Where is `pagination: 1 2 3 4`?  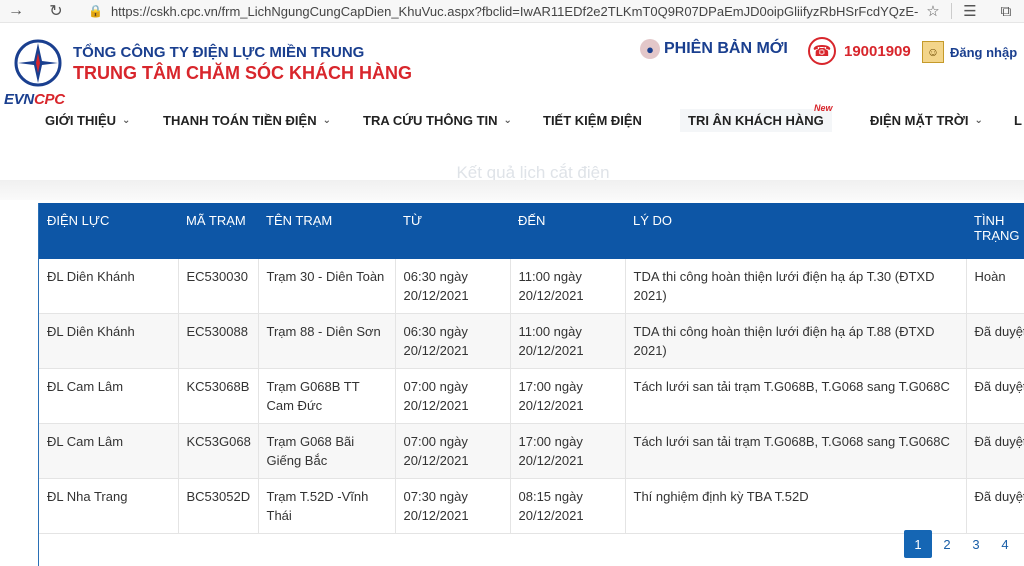
pagination: 1 2 3 4 is located at coordinates (962, 544).